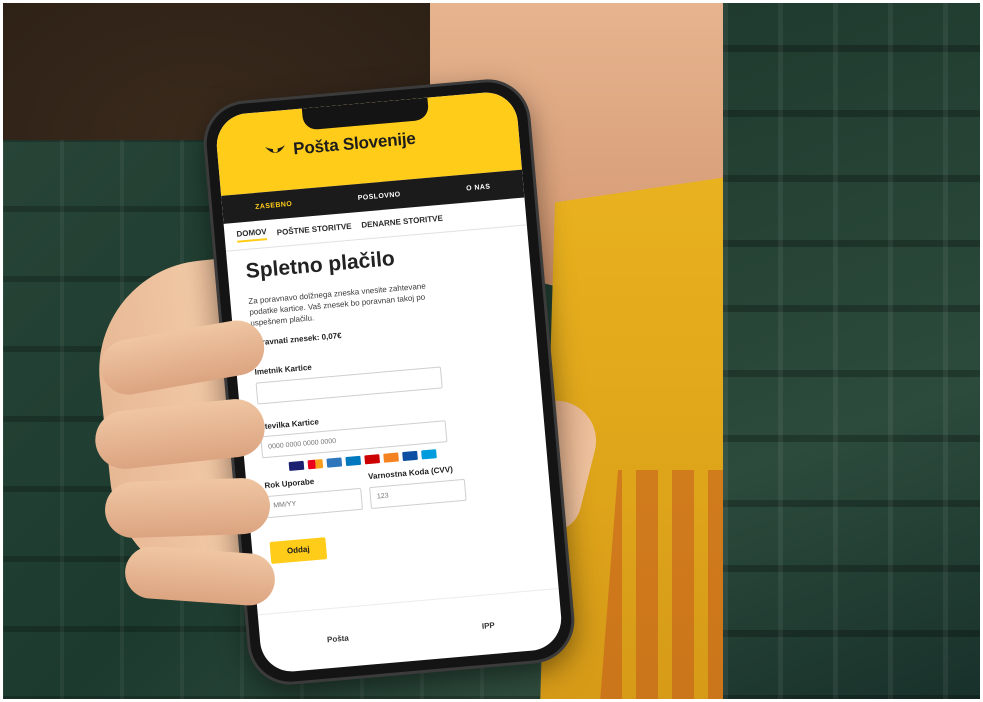 This screenshot has width=983, height=702. Describe the element at coordinates (334, 462) in the screenshot. I see `amex-icon` at that location.